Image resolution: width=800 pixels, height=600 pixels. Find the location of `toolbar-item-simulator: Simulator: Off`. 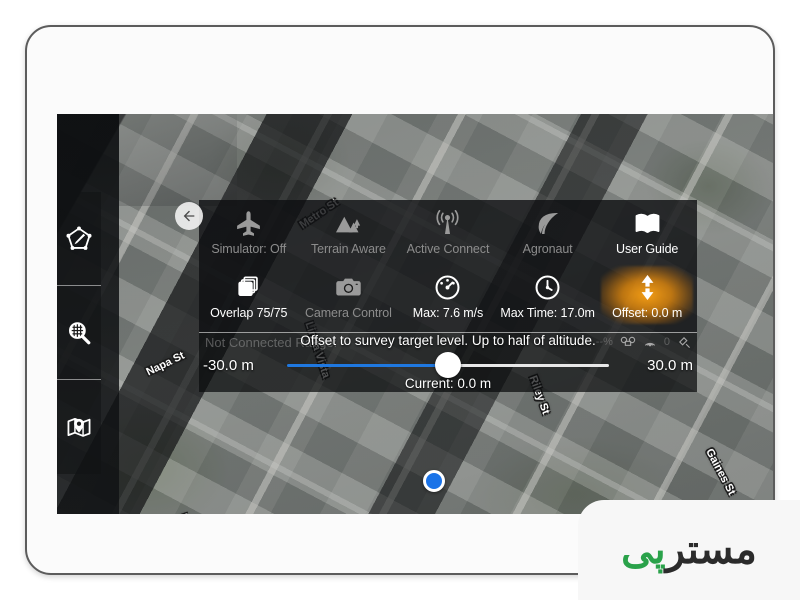

toolbar-item-simulator: Simulator: Off is located at coordinates (249, 235).